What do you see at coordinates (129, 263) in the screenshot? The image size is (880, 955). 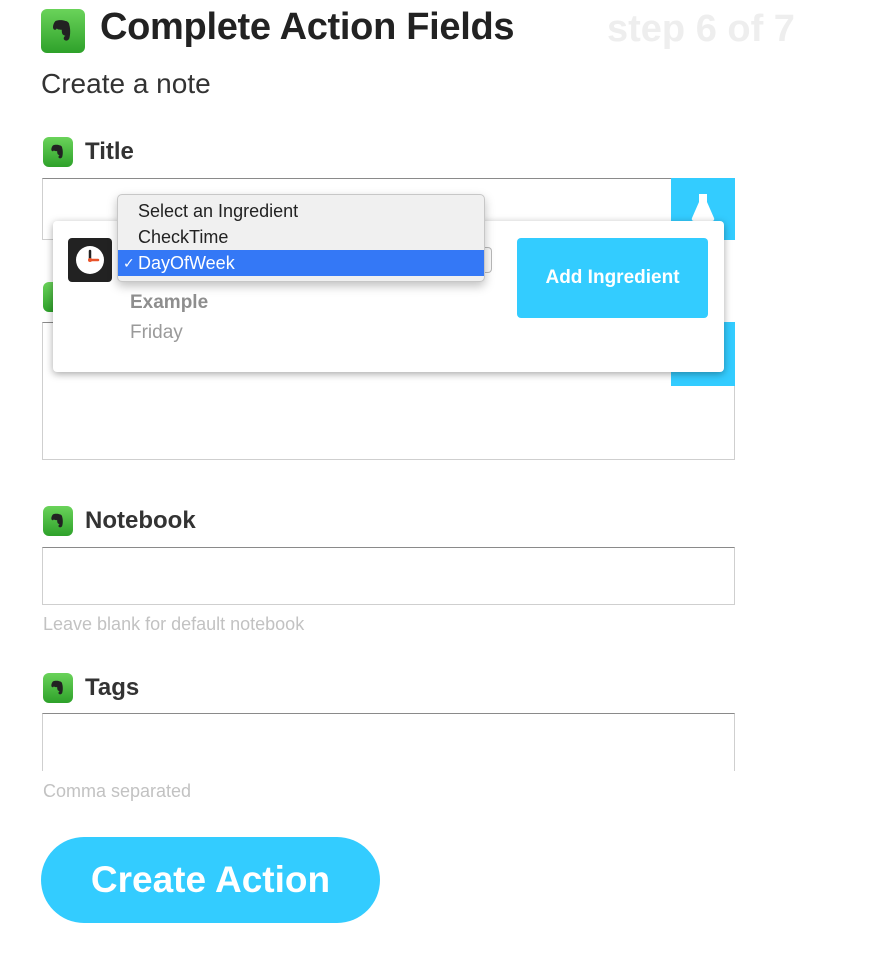 I see `checkmark-icon: ✓` at bounding box center [129, 263].